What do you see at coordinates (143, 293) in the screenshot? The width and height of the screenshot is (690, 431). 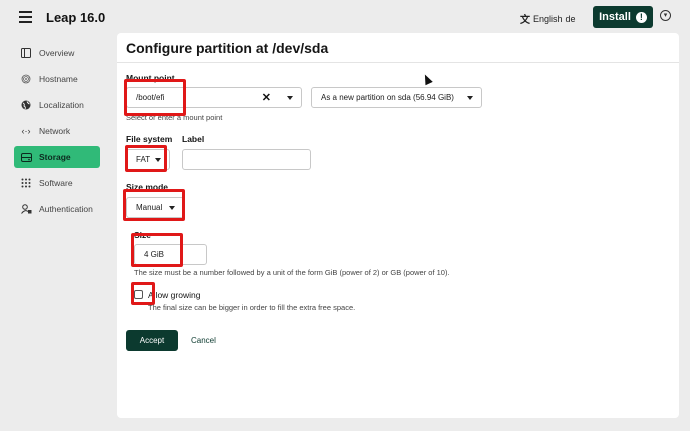 I see `highlight-box-allow-growing` at bounding box center [143, 293].